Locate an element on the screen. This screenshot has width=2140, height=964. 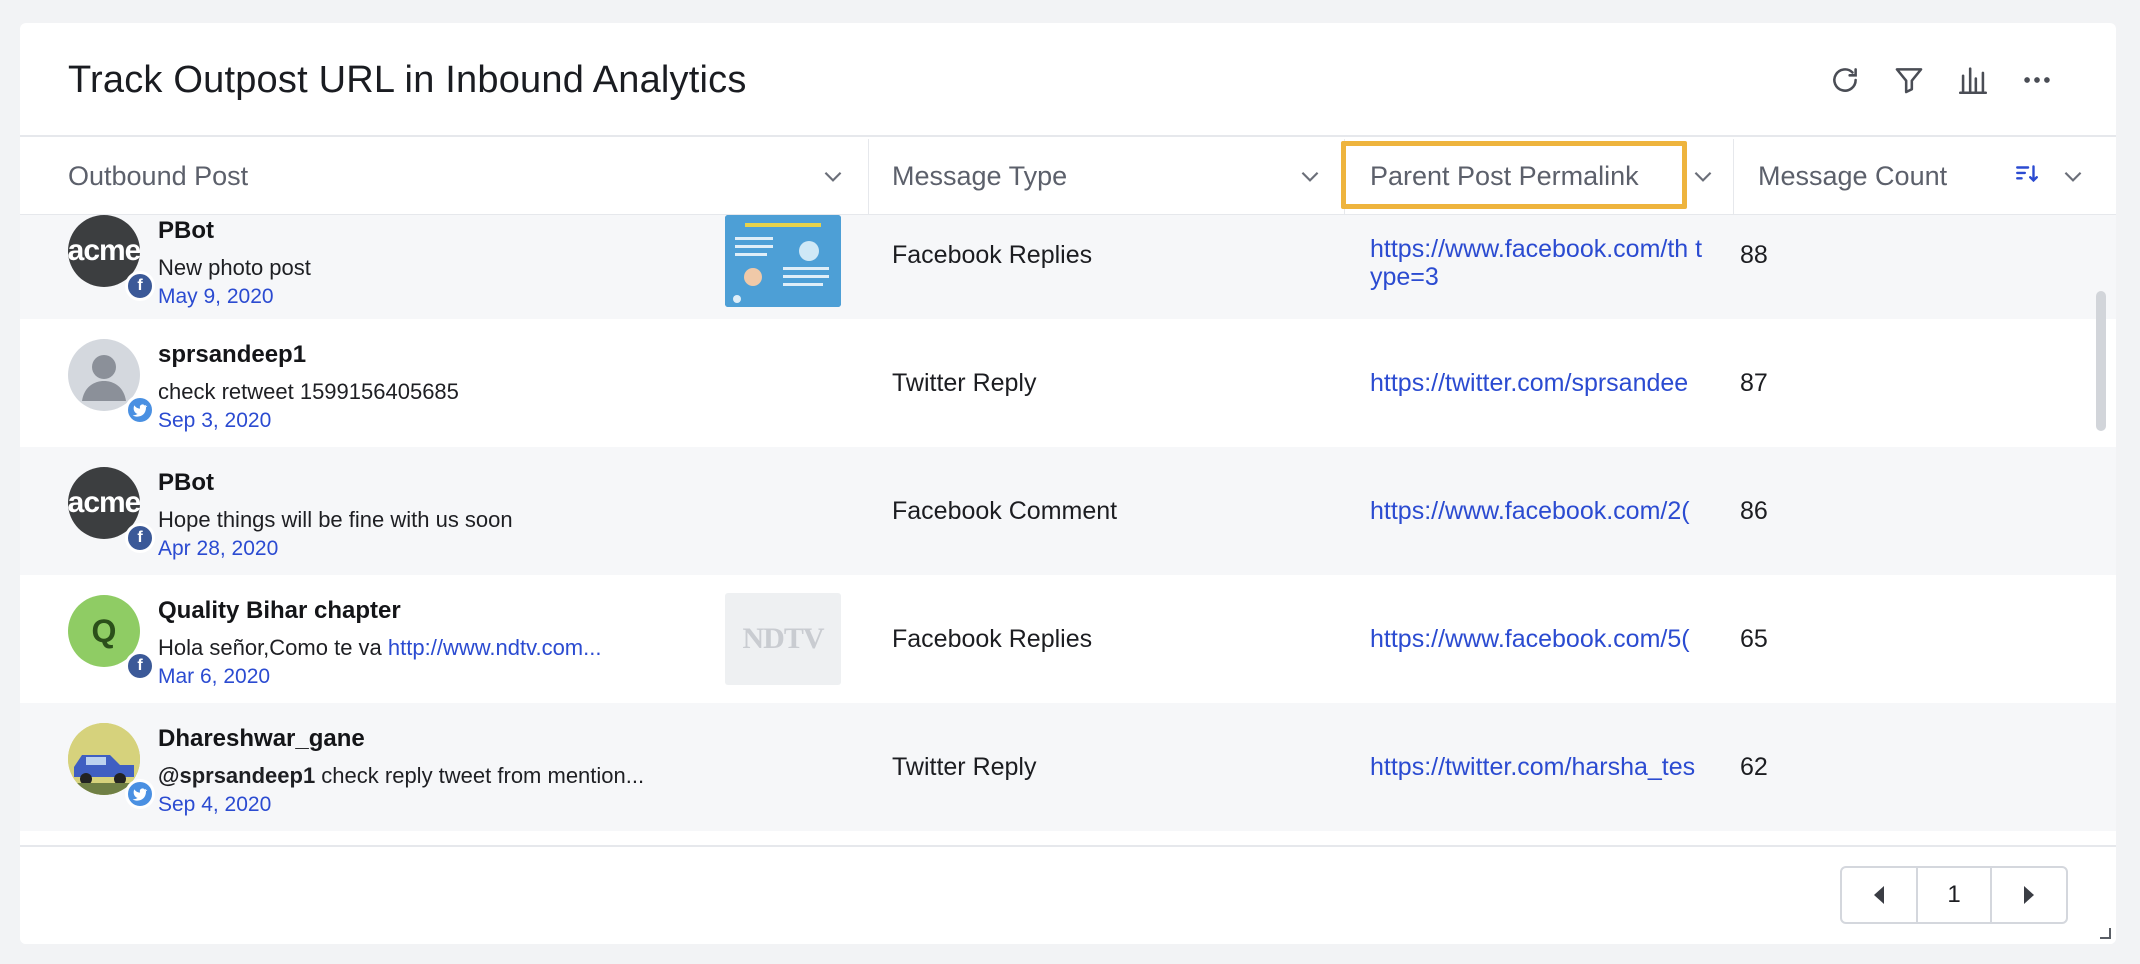
pagination: 1 is located at coordinates (1954, 895).